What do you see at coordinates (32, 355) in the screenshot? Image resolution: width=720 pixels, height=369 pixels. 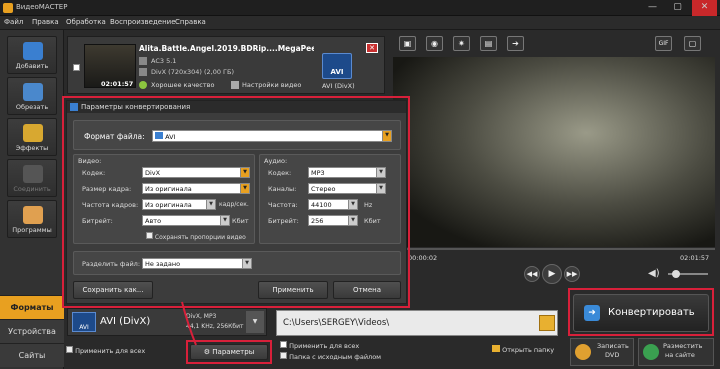 I see `tab-sites: Сайты` at bounding box center [32, 355].